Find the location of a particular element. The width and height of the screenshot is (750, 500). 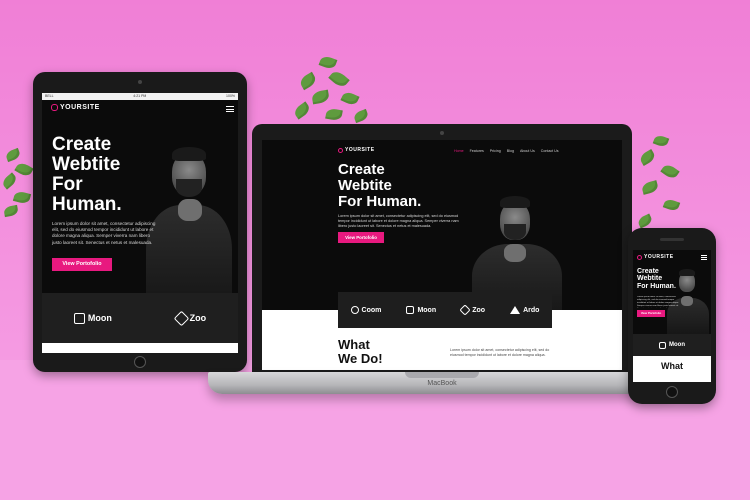

tablet-headline-line1: Create is located at coordinates (82, 144).